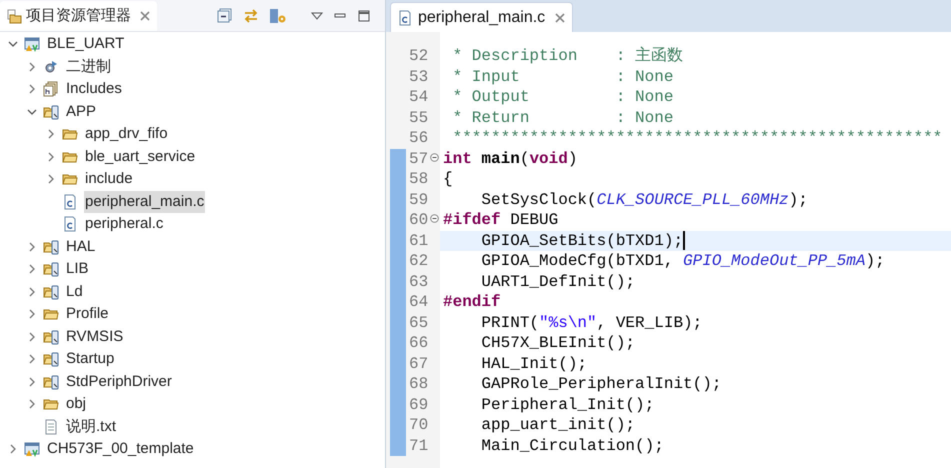 Image resolution: width=951 pixels, height=468 pixels. I want to click on line-number: 53, so click(418, 77).